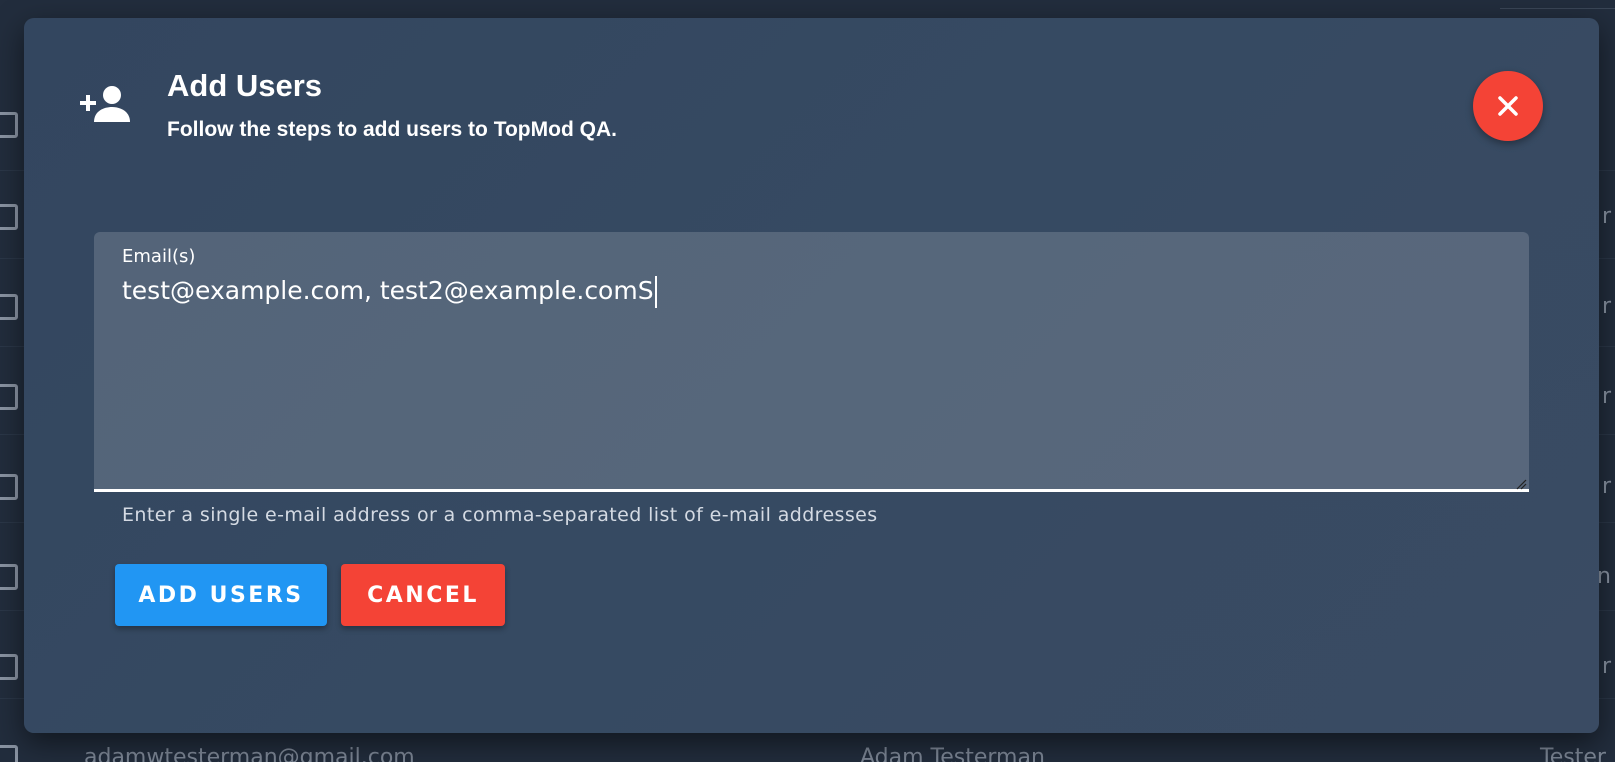 The width and height of the screenshot is (1615, 762). What do you see at coordinates (1604, 576) in the screenshot?
I see `row-role-fragment: n` at bounding box center [1604, 576].